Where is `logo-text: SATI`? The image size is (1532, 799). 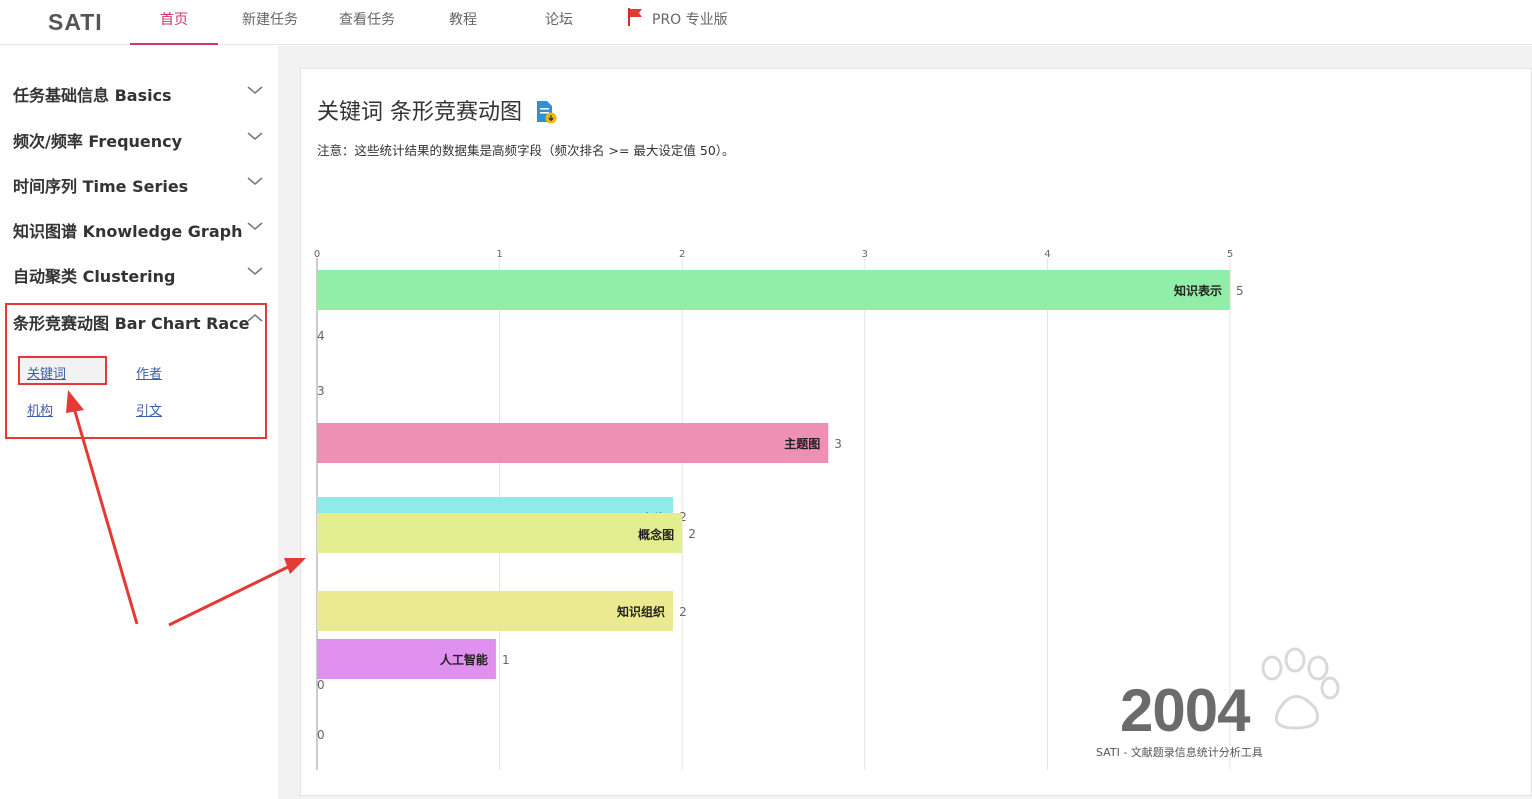 logo-text: SATI is located at coordinates (75, 22).